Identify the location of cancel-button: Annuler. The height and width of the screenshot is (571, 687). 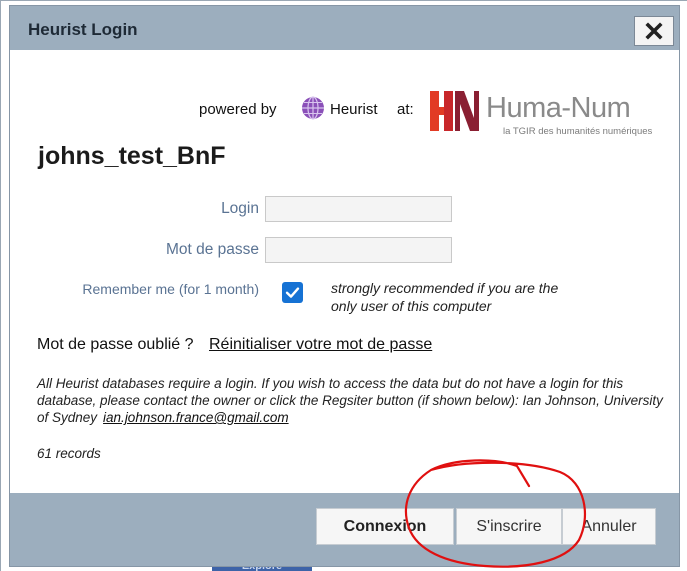
(609, 526).